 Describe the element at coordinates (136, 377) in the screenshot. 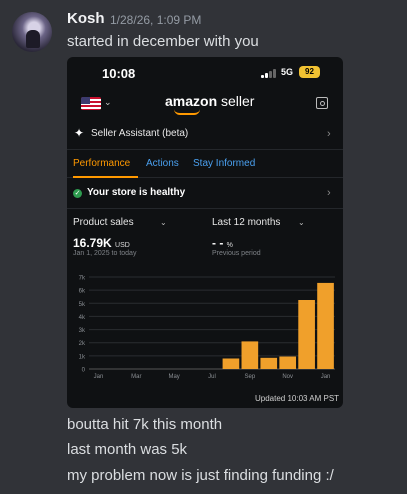

I see `x-tick-label: Mar` at that location.